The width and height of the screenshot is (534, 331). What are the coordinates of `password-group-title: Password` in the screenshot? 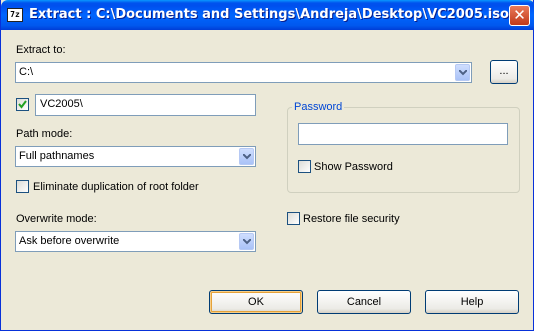 It's located at (318, 107).